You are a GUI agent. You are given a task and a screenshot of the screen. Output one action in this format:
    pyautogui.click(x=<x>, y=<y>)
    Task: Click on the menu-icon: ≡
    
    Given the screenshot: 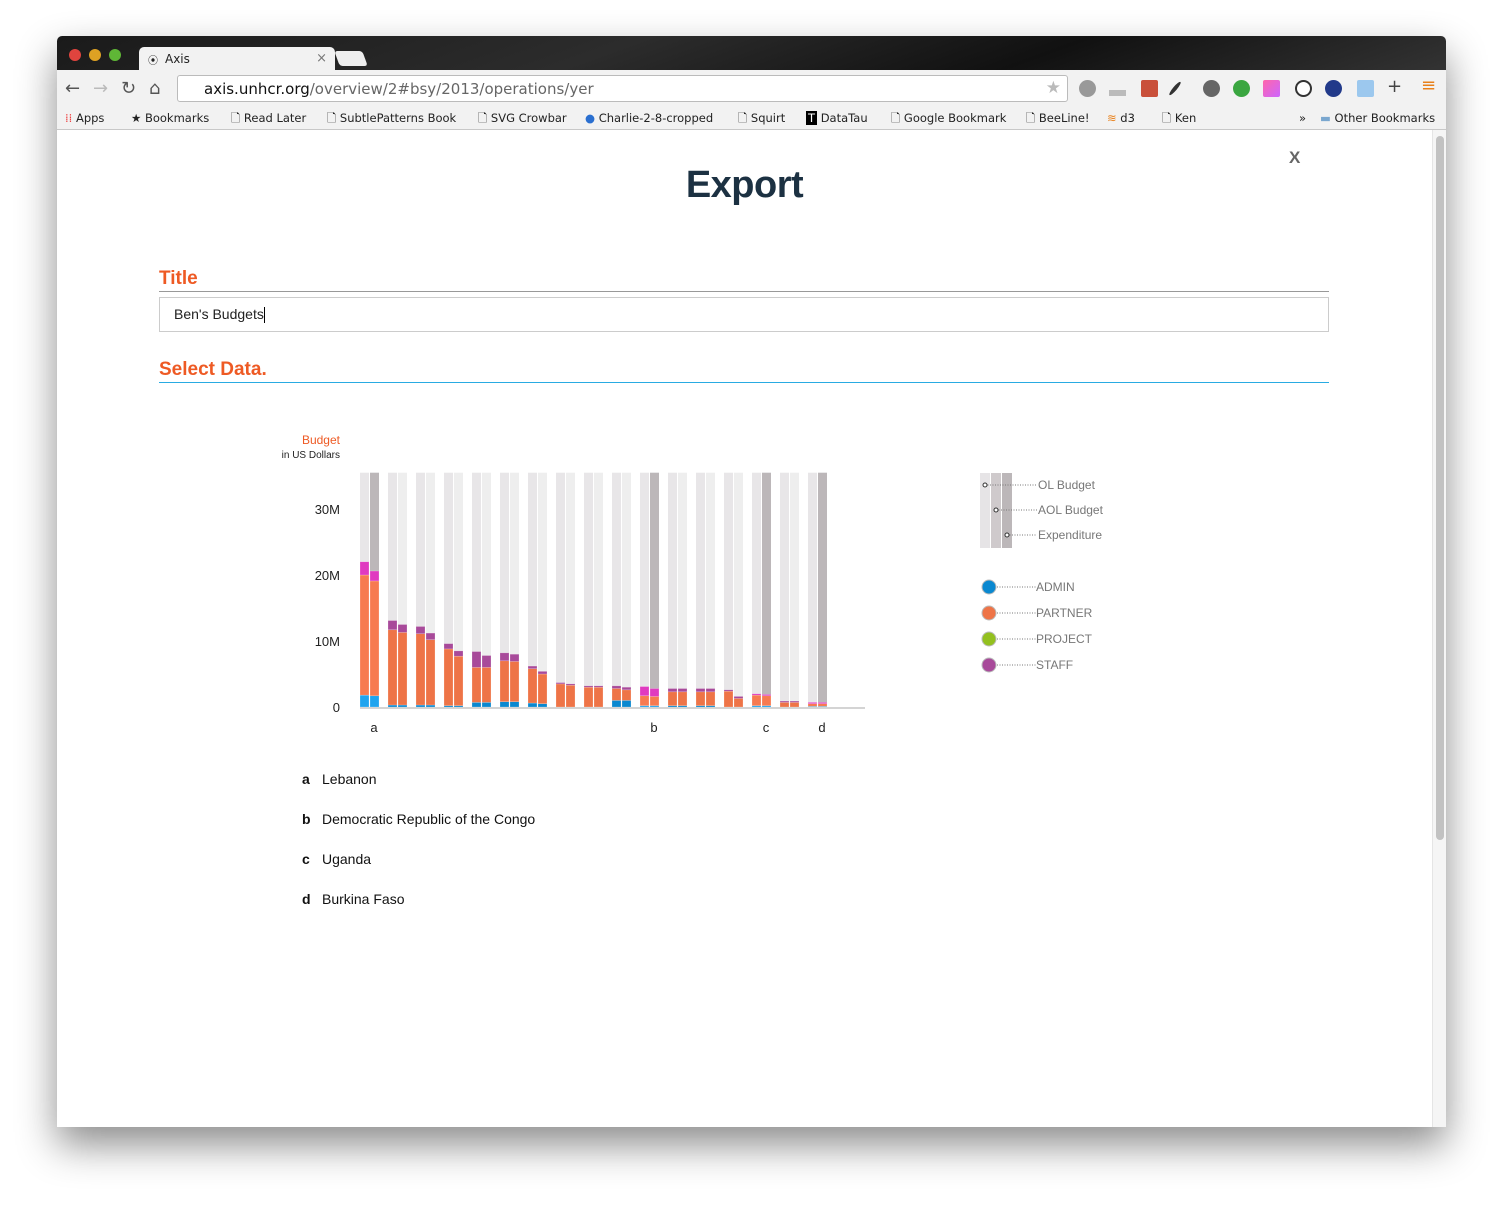 What is the action you would take?
    pyautogui.click(x=1428, y=85)
    